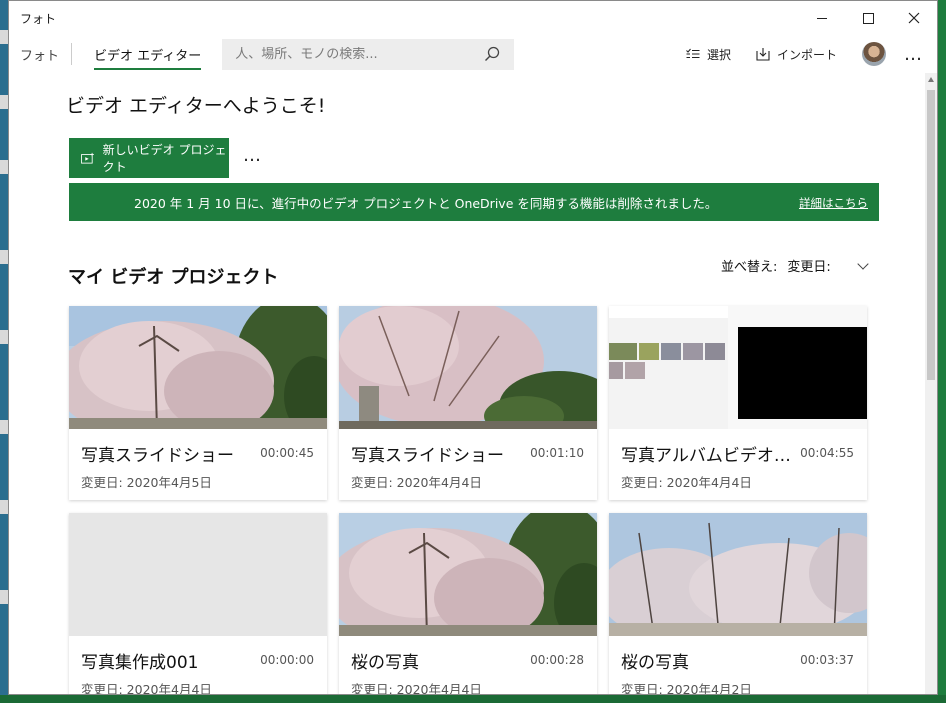 This screenshot has height=703, width=946. I want to click on project-duration: 00:01:10, so click(557, 453).